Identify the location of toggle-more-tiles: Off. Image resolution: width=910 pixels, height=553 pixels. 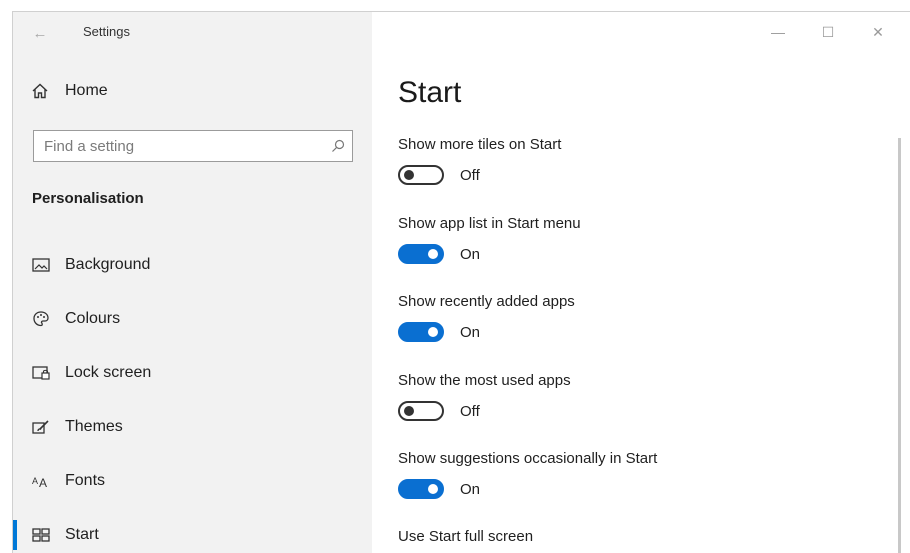
(479, 175).